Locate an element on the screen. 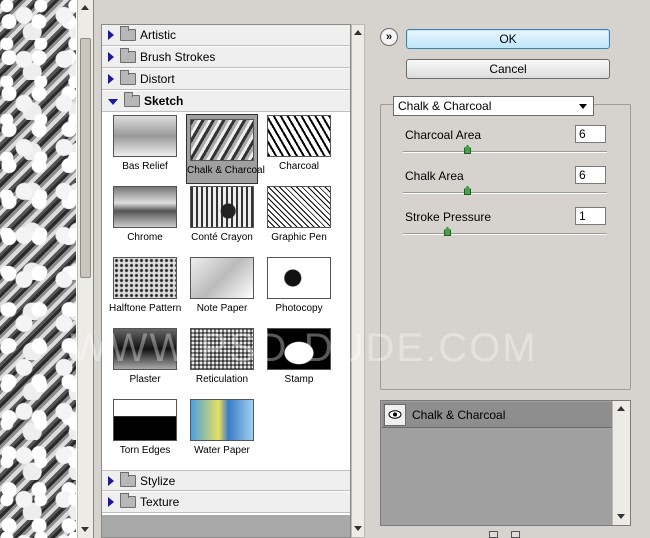  filter-thumb-note-paper: Note Paper is located at coordinates (222, 285).